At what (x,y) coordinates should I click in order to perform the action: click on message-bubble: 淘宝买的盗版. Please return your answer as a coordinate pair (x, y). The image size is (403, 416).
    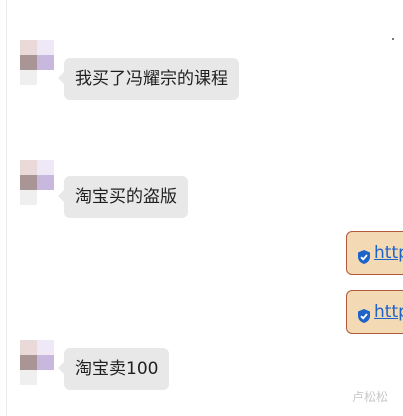
    Looking at the image, I should click on (123, 197).